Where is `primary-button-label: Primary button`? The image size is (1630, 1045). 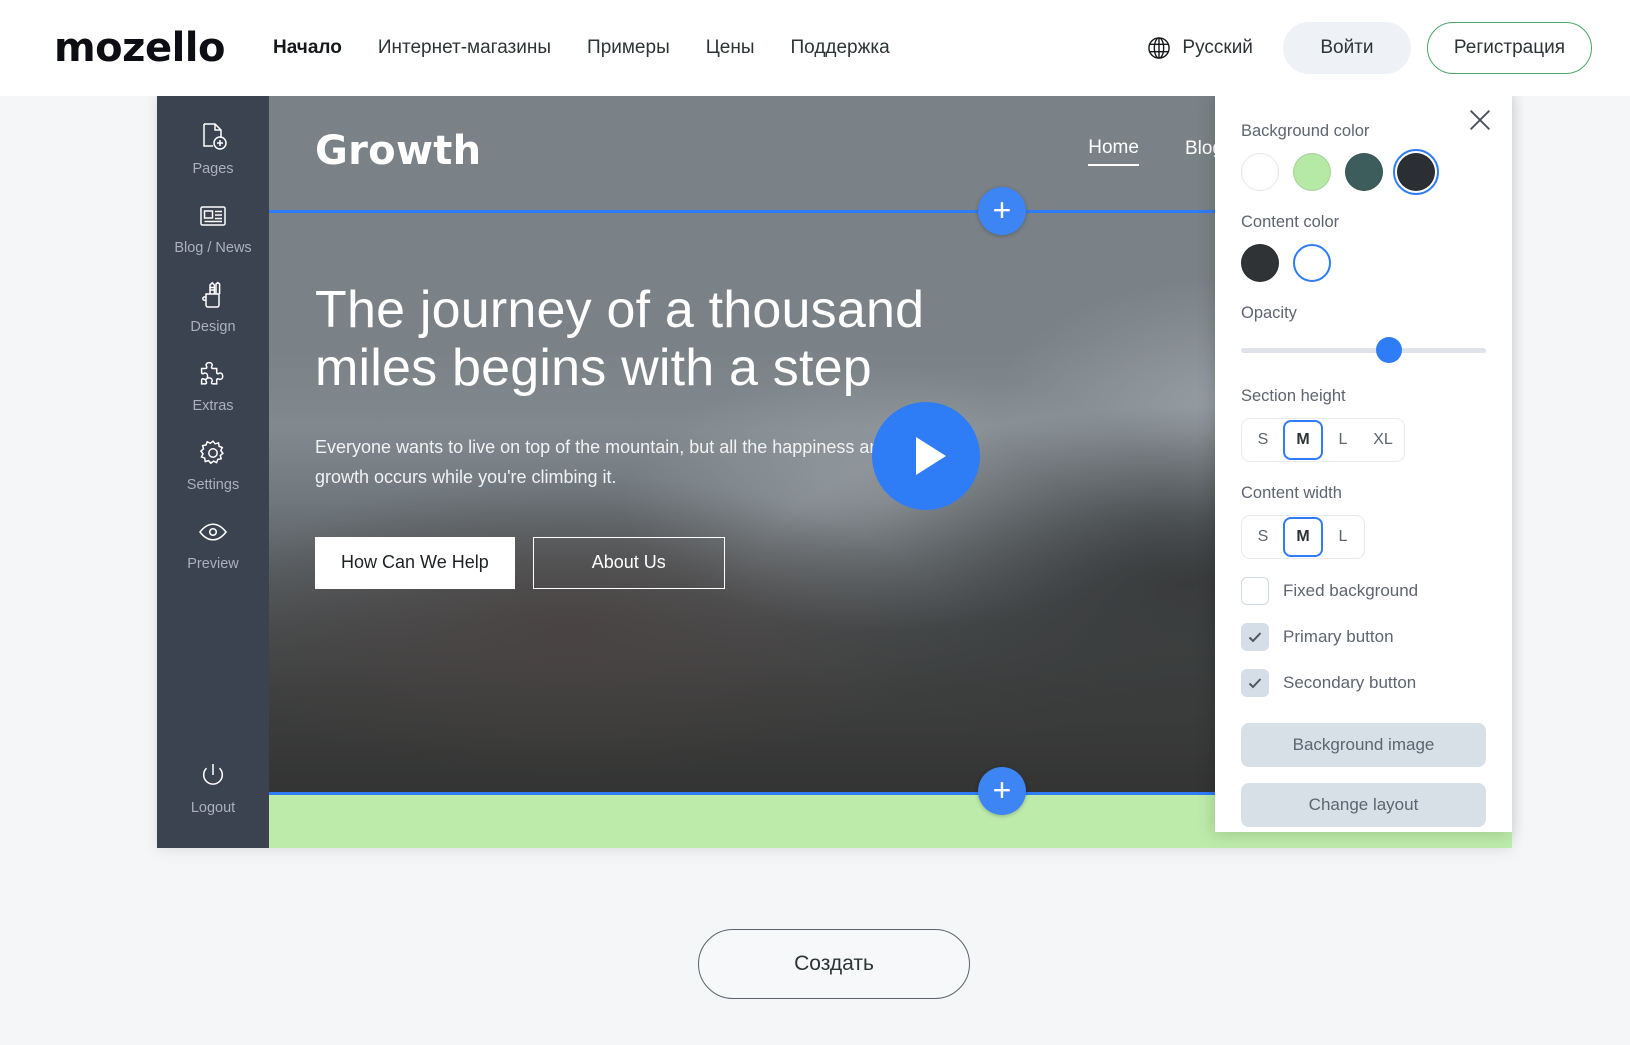 primary-button-label: Primary button is located at coordinates (1338, 636).